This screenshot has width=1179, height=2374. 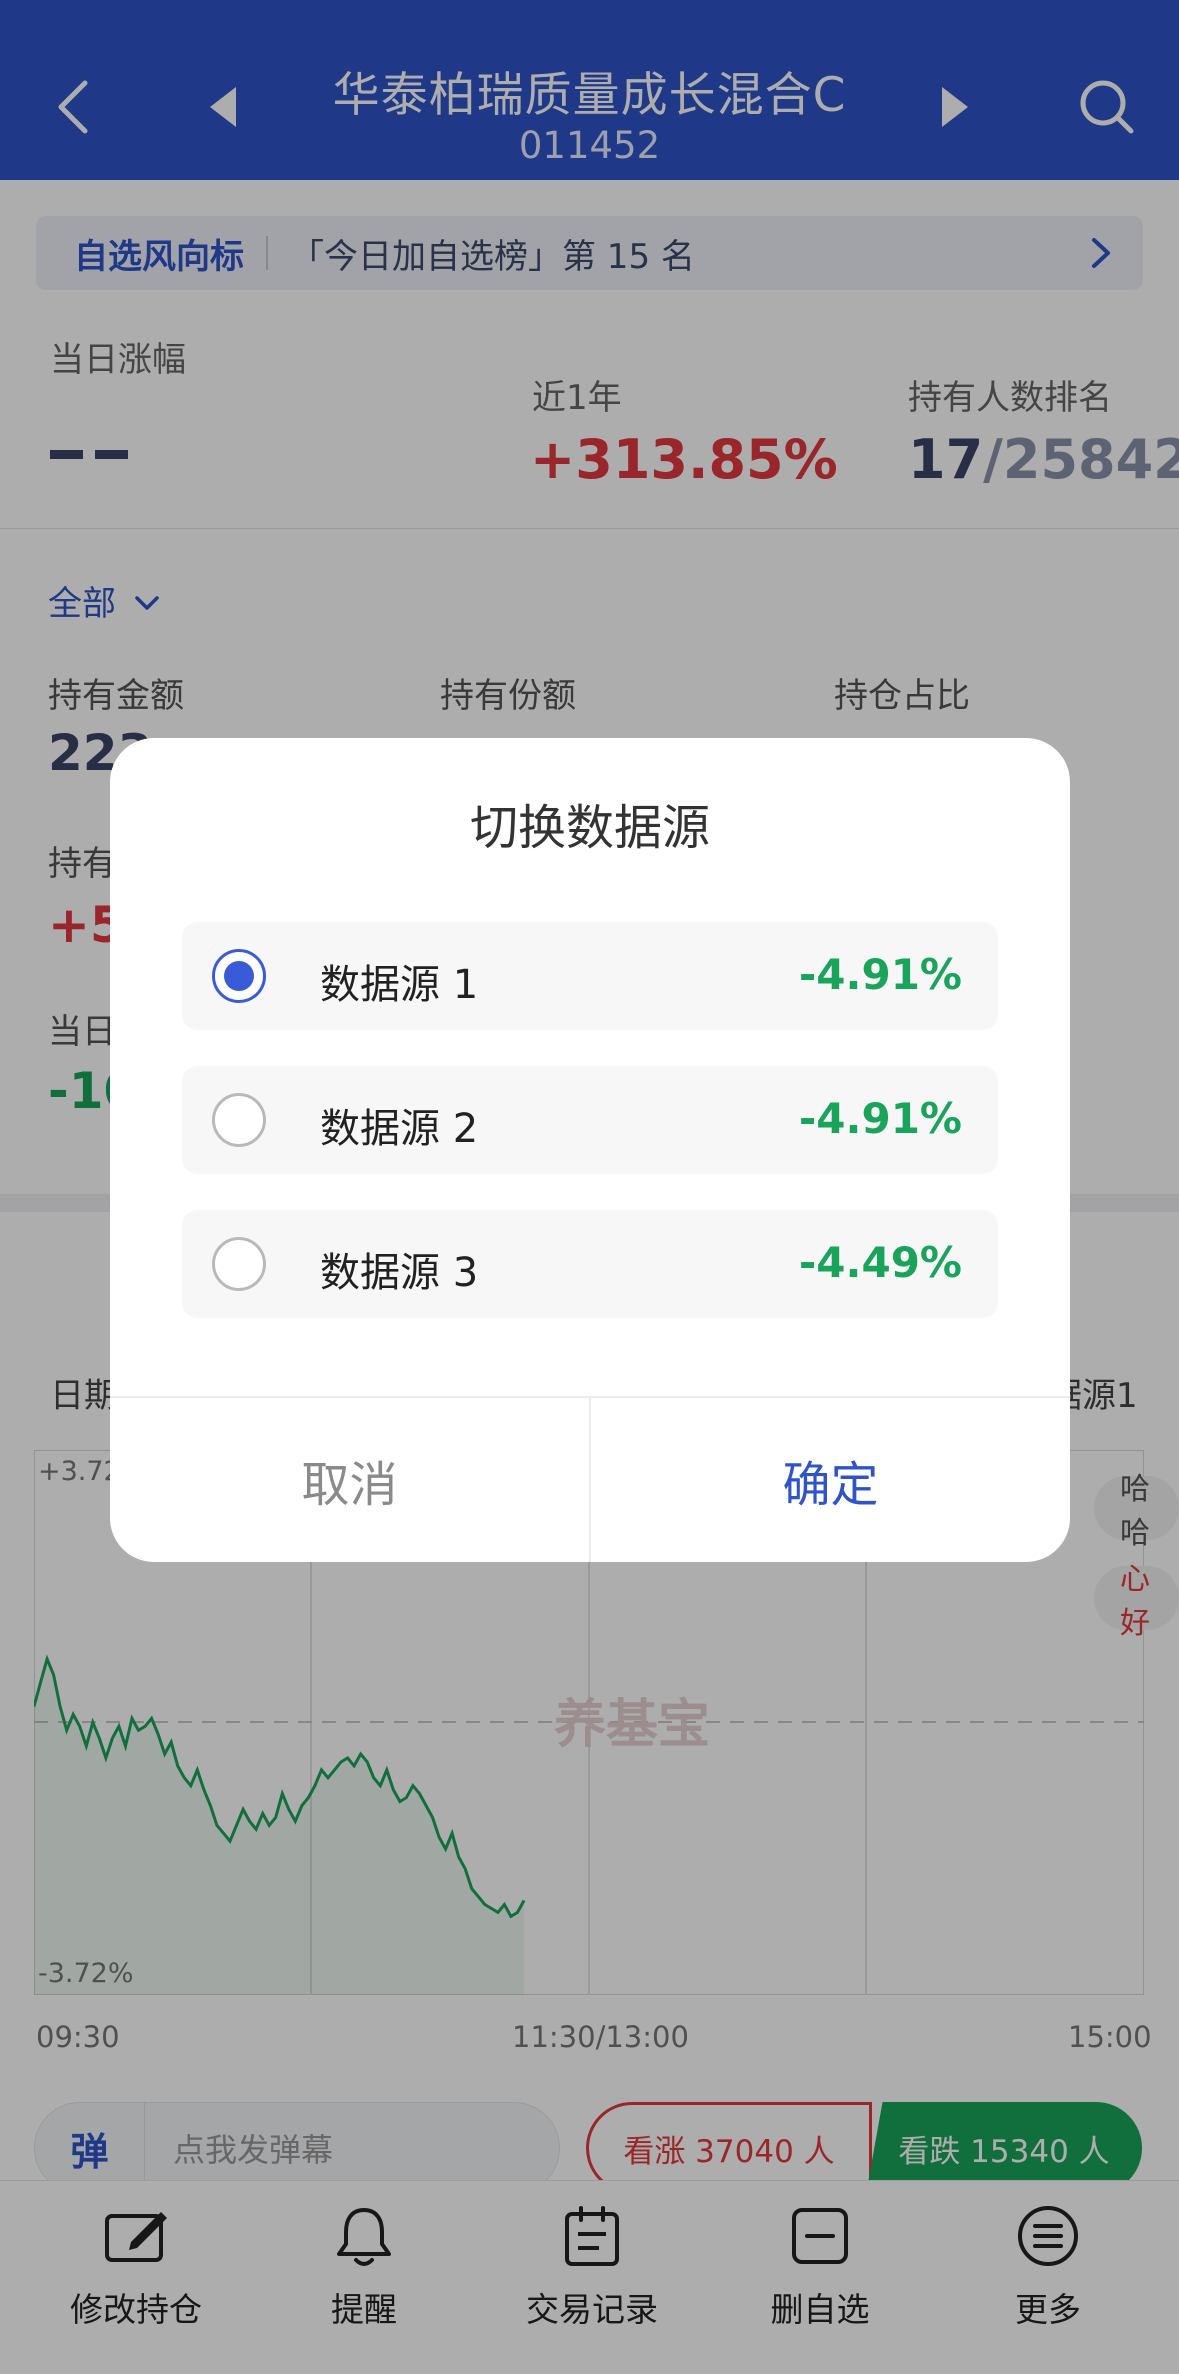 What do you see at coordinates (349, 1480) in the screenshot?
I see `cancel-button: 取消` at bounding box center [349, 1480].